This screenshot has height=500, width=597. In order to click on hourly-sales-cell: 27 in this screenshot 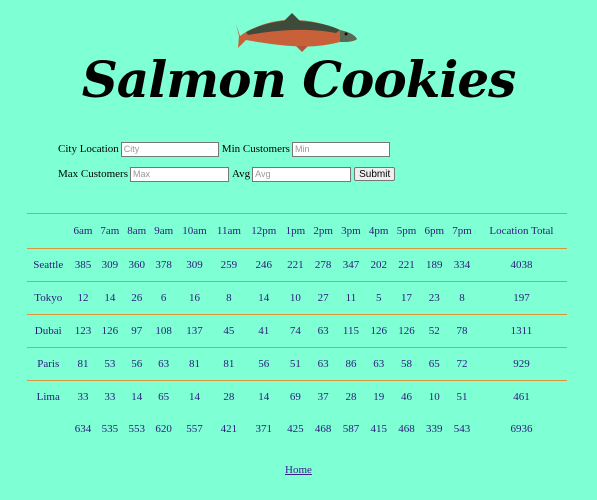, I will do `click(323, 298)`.